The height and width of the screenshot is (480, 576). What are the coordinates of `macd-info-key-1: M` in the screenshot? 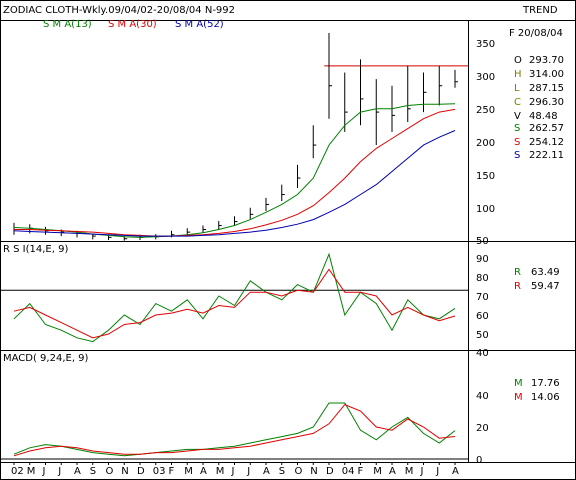 It's located at (518, 383).